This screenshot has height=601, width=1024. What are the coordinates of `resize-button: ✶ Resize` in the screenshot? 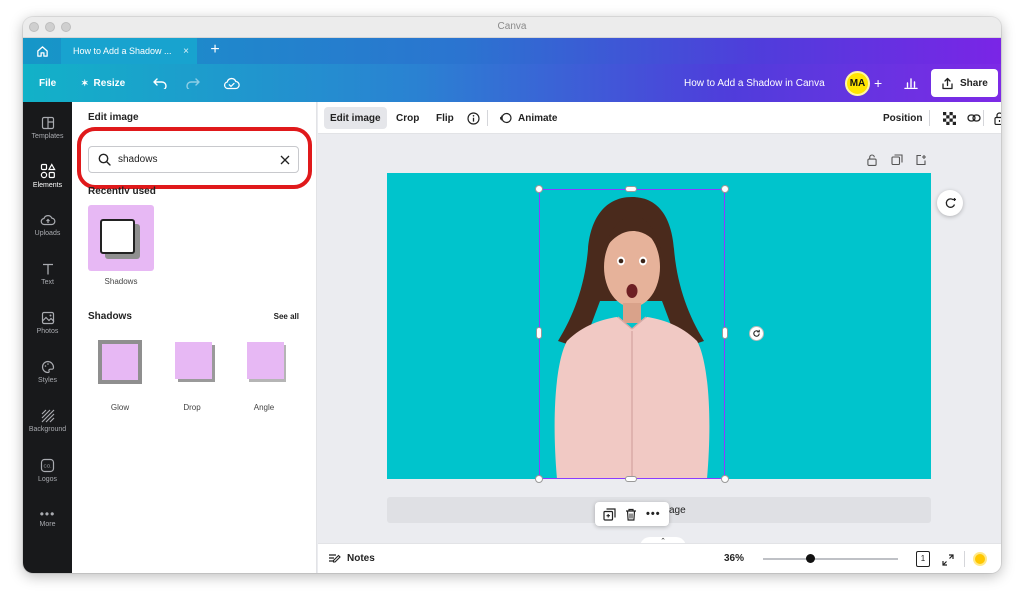 It's located at (103, 83).